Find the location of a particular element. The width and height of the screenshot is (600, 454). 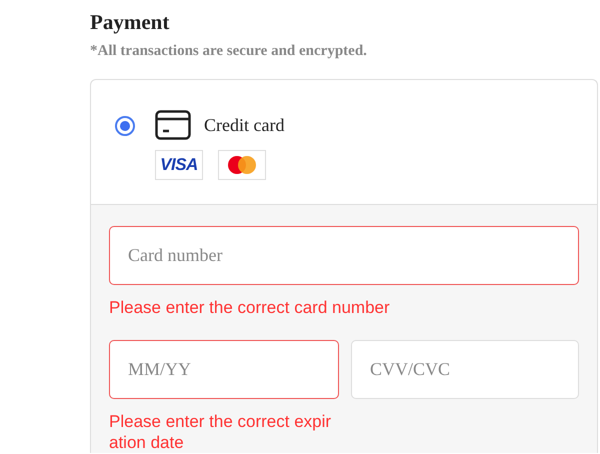

section-title: Payment is located at coordinates (130, 22).